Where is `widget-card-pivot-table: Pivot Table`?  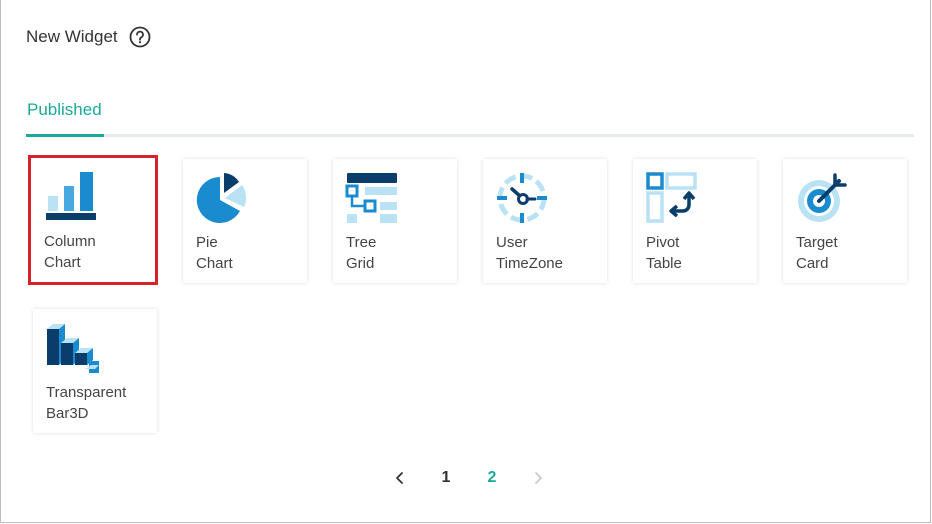 widget-card-pivot-table: Pivot Table is located at coordinates (695, 221).